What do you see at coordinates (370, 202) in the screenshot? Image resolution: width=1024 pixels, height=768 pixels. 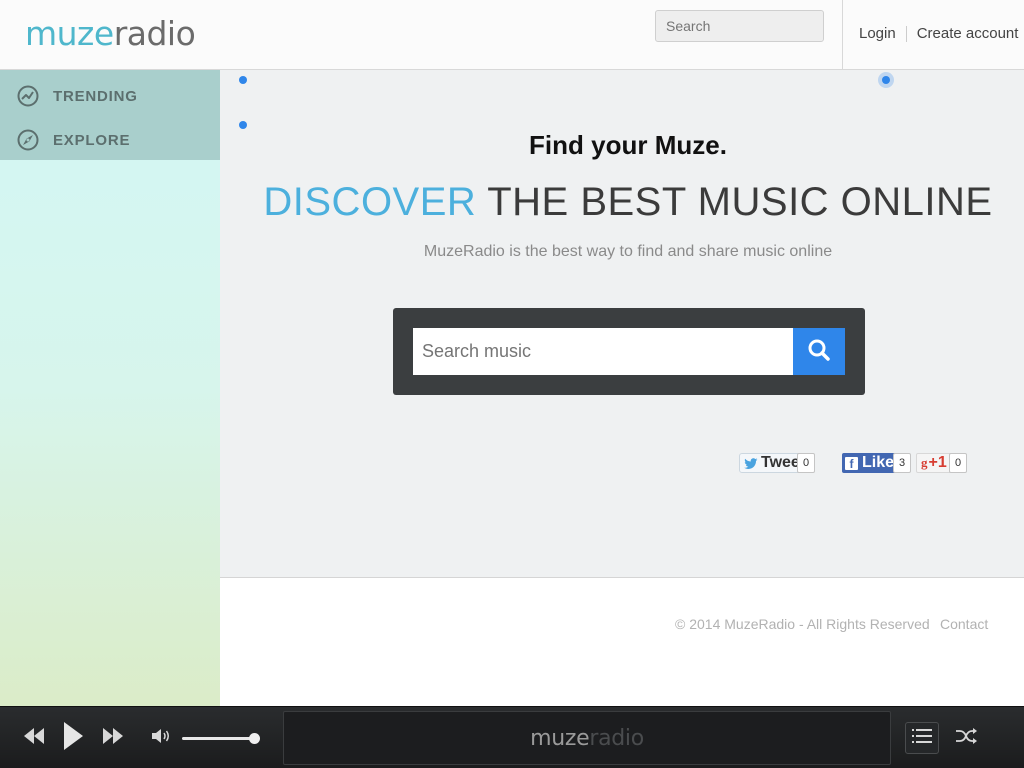 I see `headline-accent: DISCOVER` at bounding box center [370, 202].